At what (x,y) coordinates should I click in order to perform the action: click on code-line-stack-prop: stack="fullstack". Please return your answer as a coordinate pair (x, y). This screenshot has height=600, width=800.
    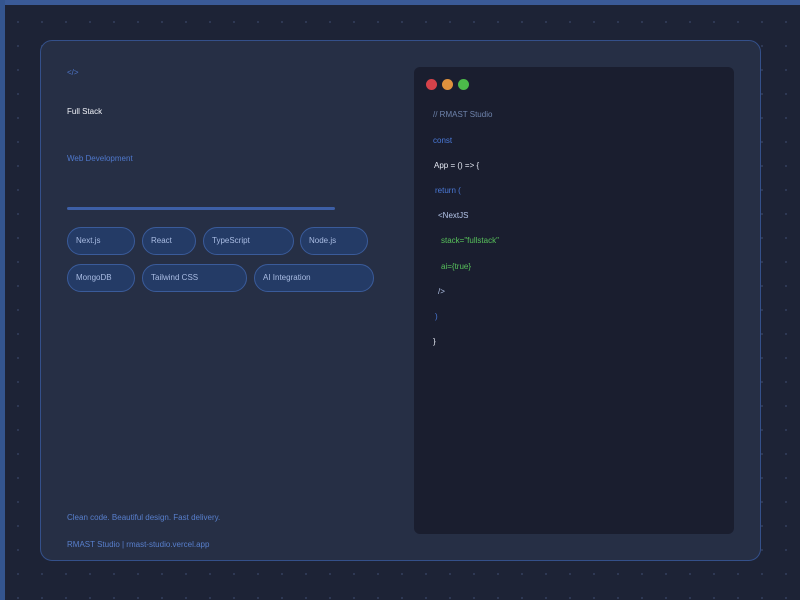
    Looking at the image, I should click on (470, 240).